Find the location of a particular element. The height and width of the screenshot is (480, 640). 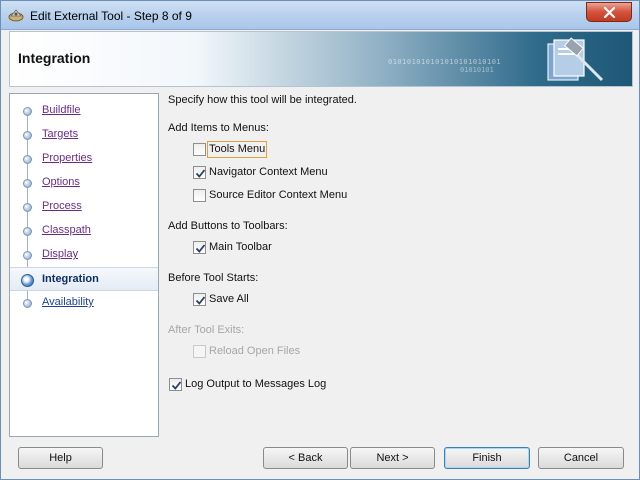

nav-item-process: Process is located at coordinates (84, 207).